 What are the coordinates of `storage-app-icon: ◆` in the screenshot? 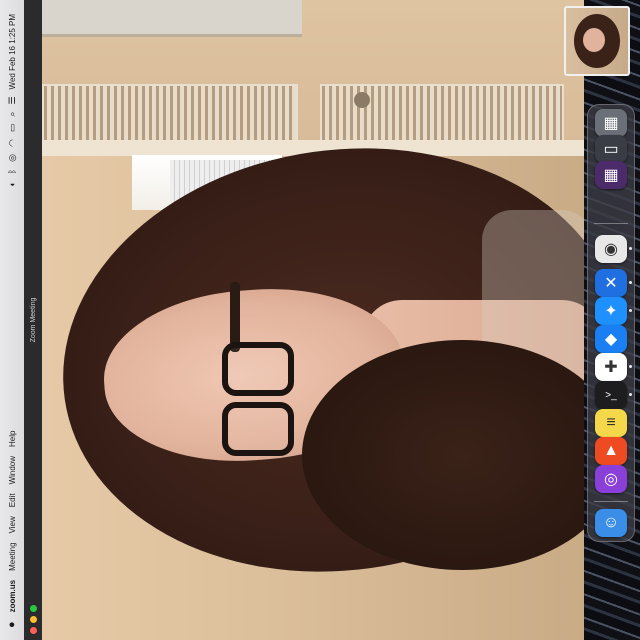 It's located at (611, 339).